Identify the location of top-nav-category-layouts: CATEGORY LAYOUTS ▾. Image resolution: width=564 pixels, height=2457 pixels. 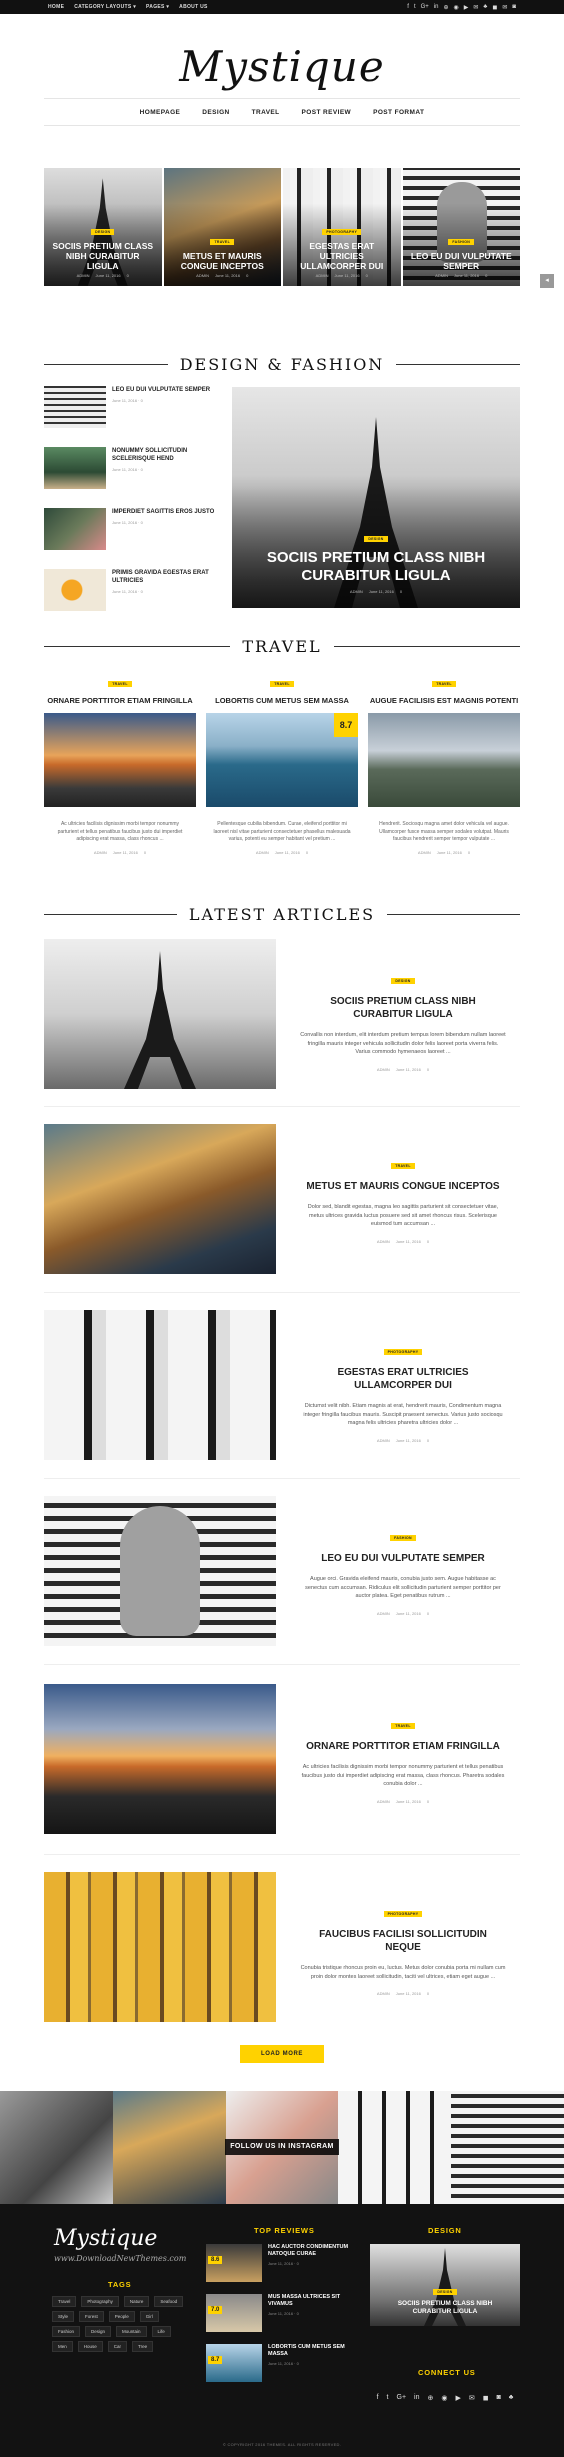
(105, 7).